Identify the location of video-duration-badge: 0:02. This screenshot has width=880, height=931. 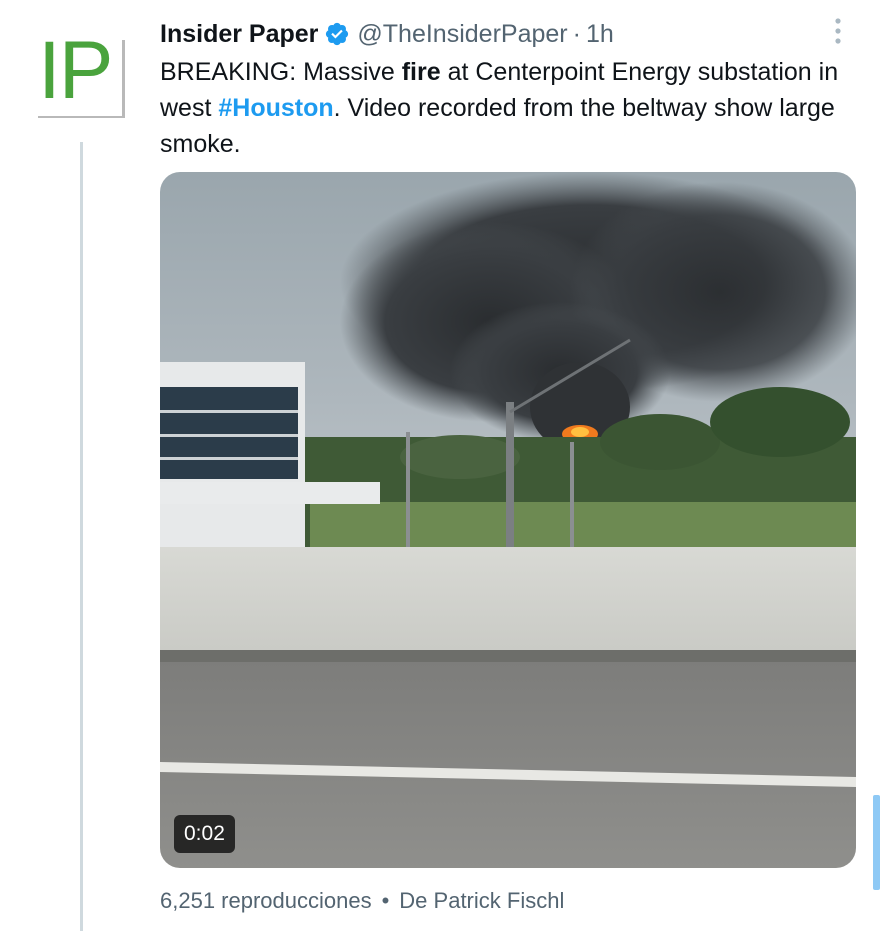
(204, 834).